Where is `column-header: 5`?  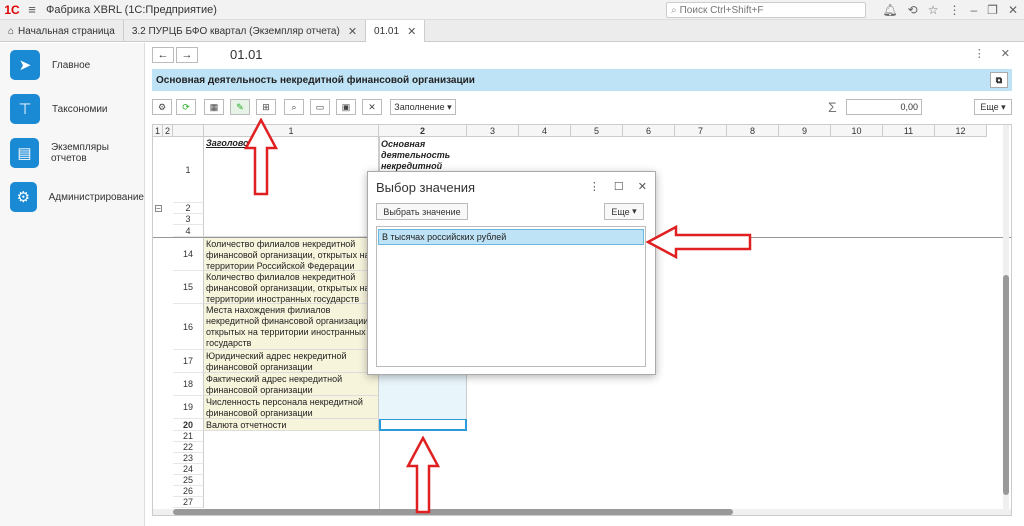
column-header: 5 is located at coordinates (597, 131).